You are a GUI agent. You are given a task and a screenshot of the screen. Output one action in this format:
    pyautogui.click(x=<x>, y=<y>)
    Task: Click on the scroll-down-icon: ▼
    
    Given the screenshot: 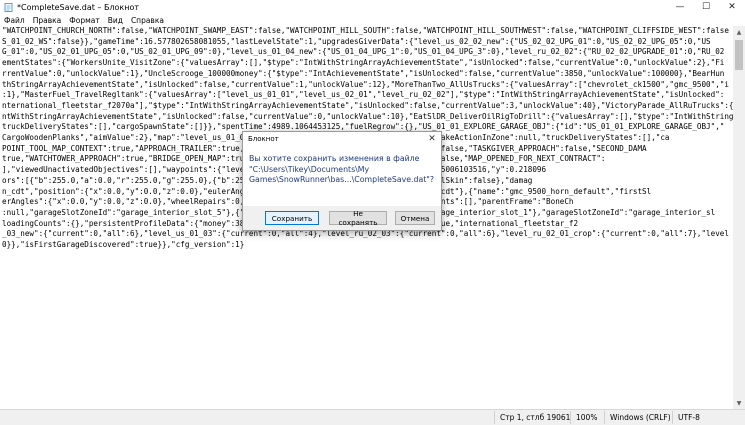 What is the action you would take?
    pyautogui.click(x=739, y=403)
    